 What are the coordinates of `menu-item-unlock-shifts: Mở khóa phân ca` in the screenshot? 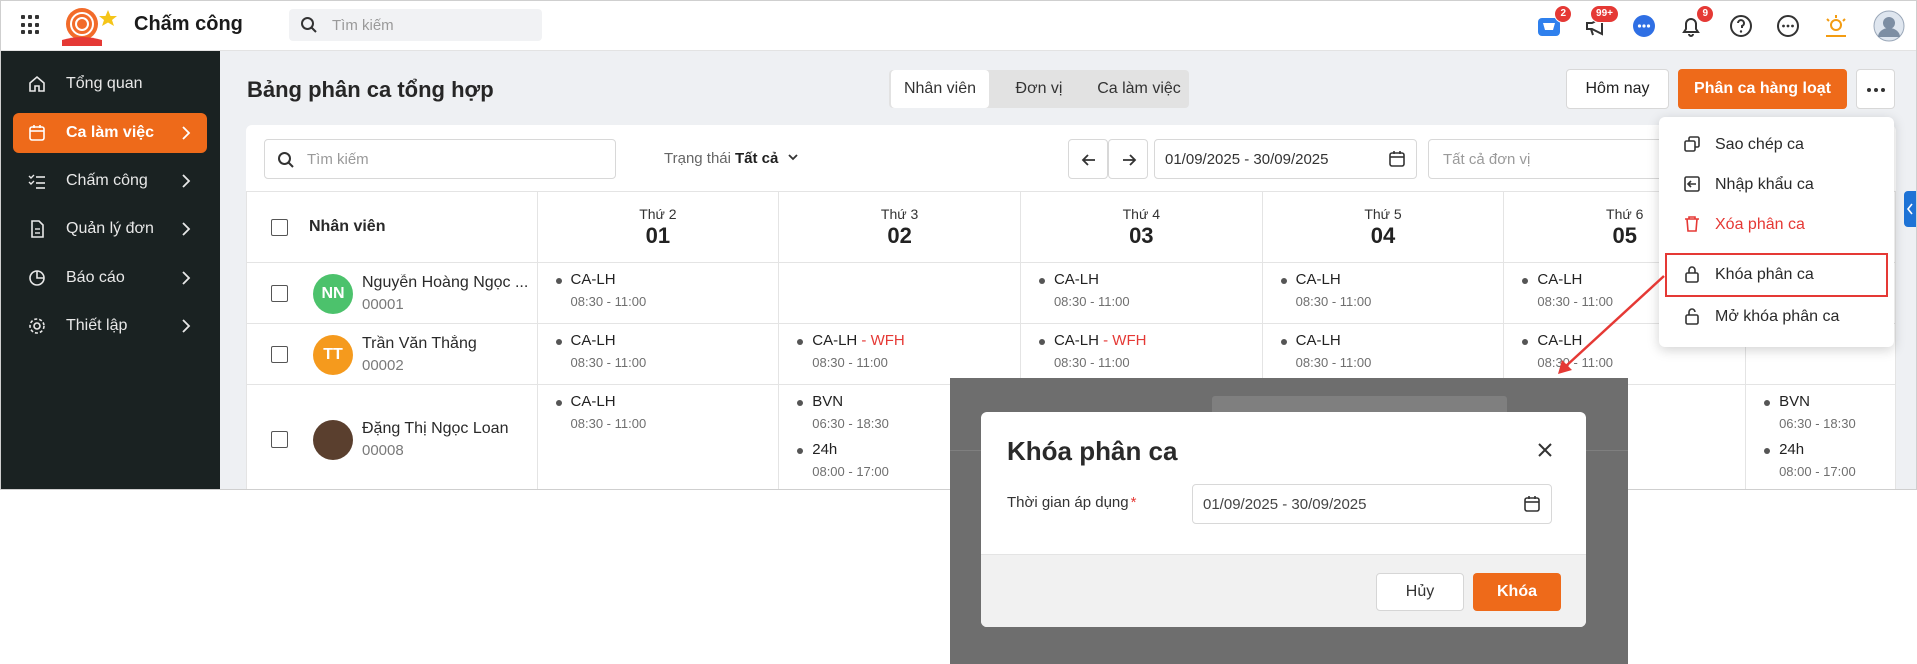 It's located at (1776, 317).